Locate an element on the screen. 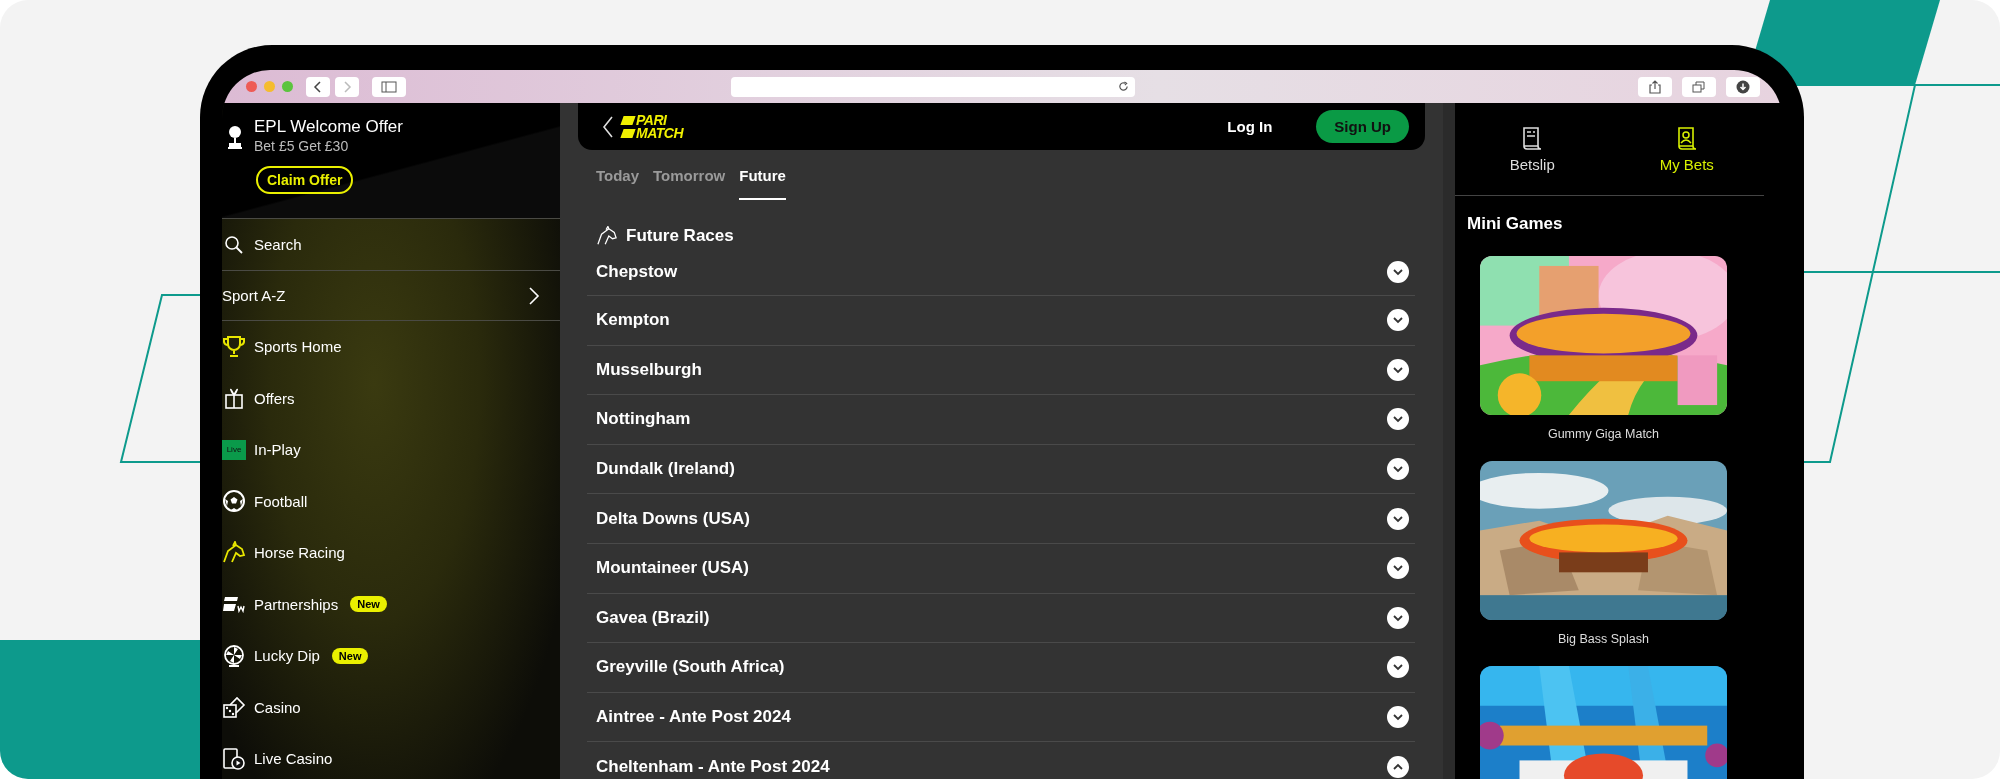  betslip-tab: Betslip is located at coordinates (1532, 149).